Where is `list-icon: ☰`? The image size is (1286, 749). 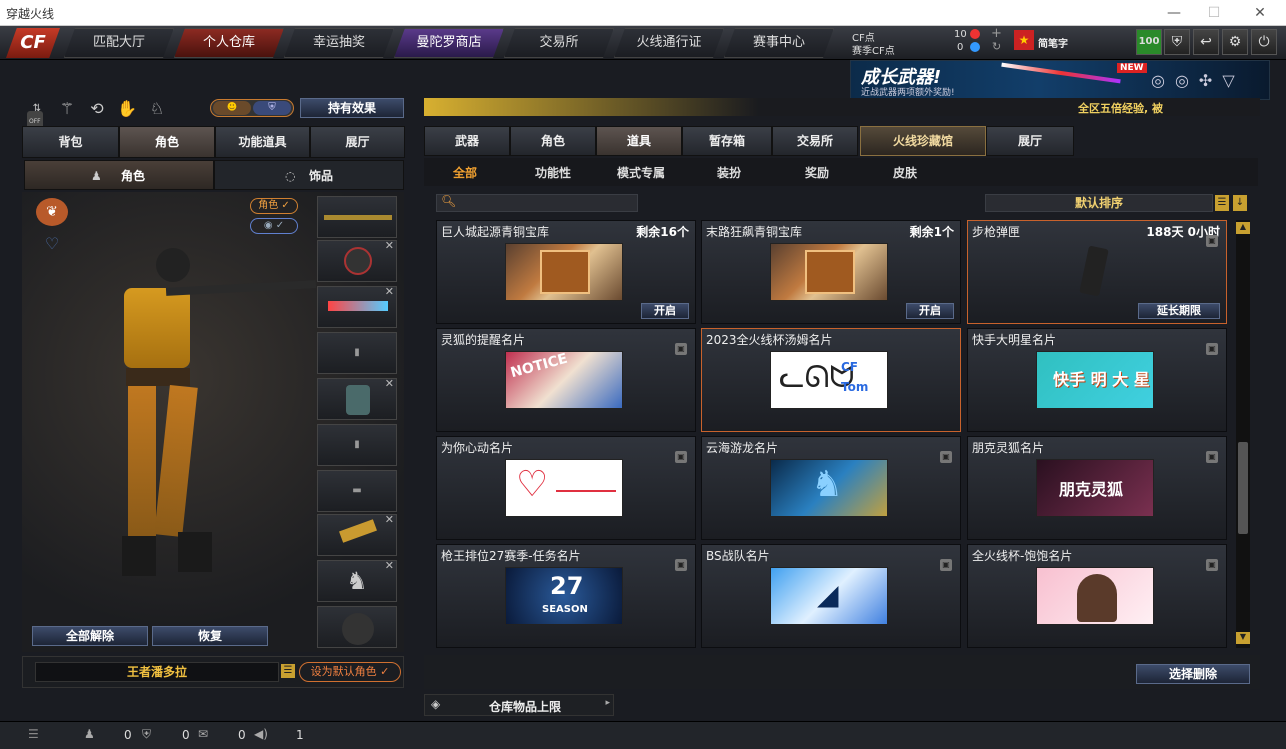 list-icon: ☰ is located at coordinates (288, 671).